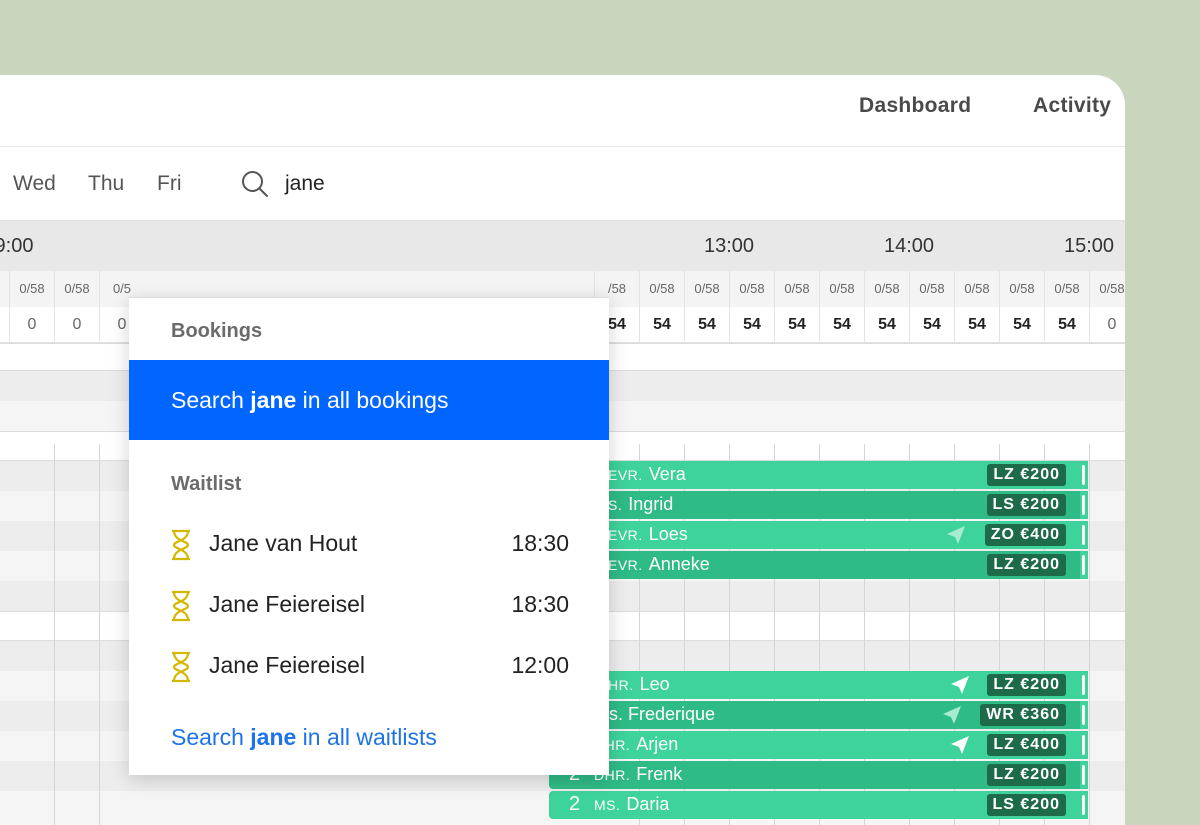 The width and height of the screenshot is (1200, 825). I want to click on nav-dashboard: Dashboard, so click(915, 106).